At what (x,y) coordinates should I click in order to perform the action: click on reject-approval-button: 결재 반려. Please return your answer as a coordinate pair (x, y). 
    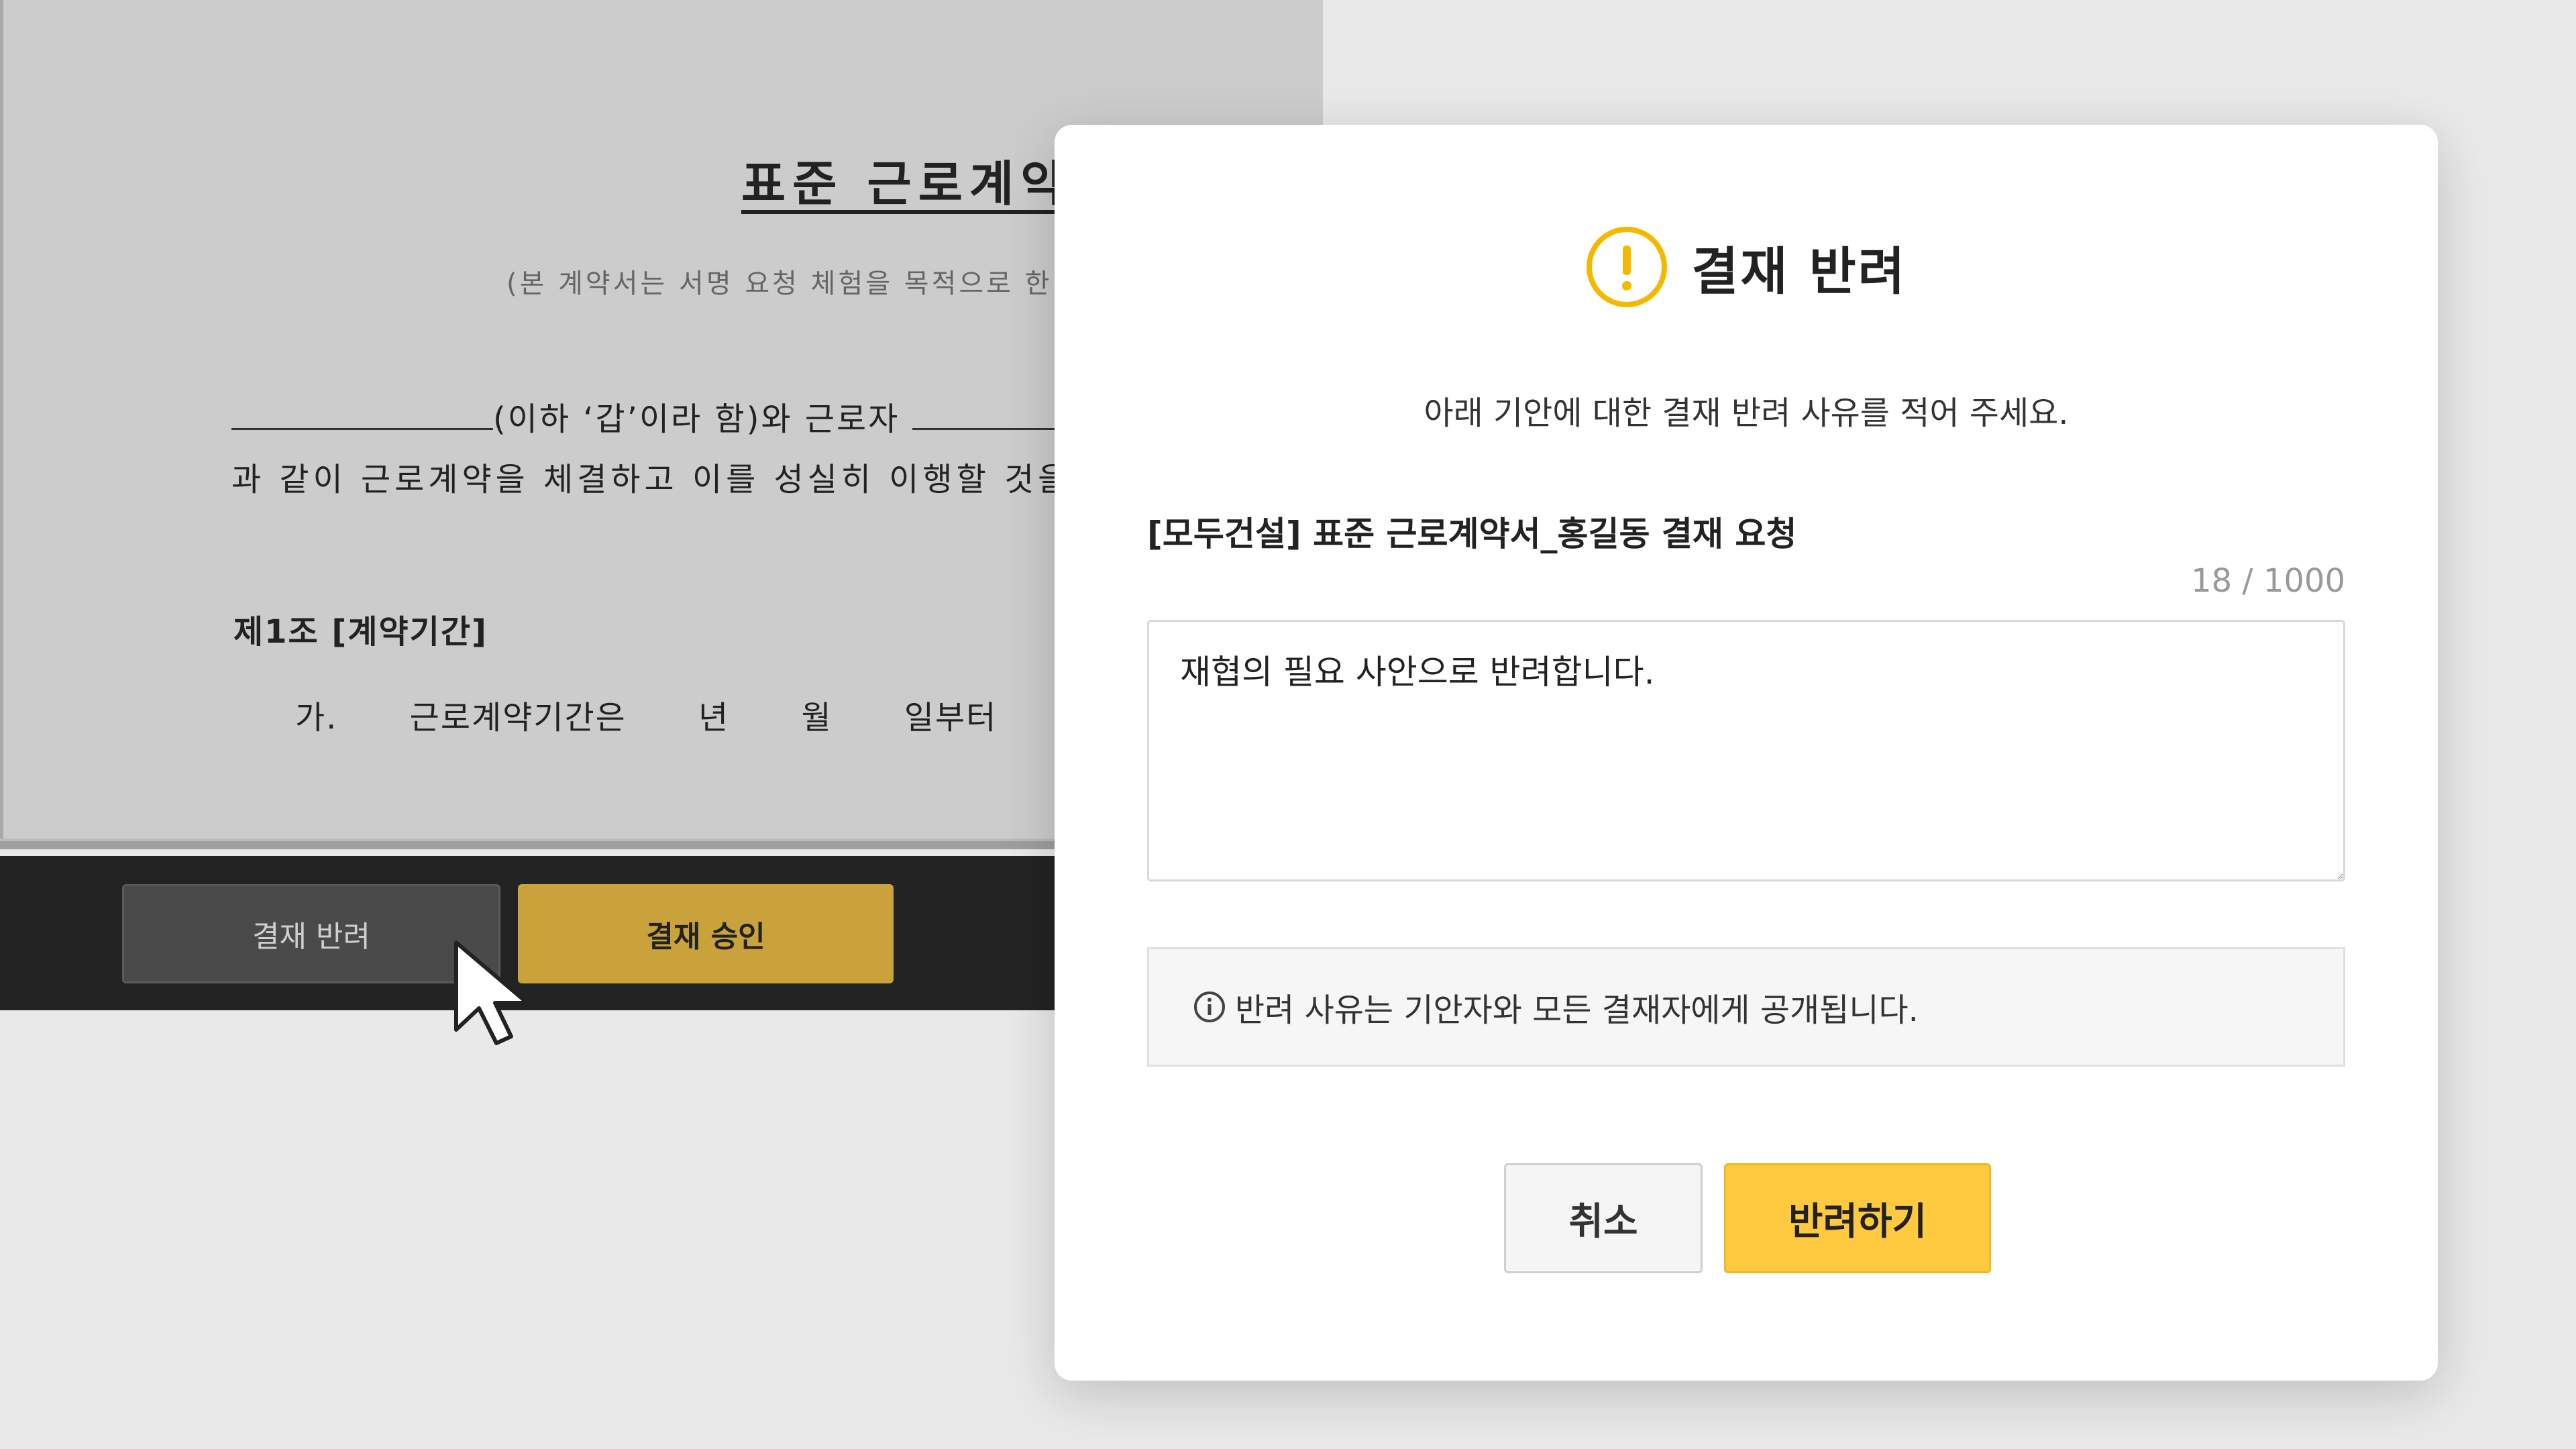
    Looking at the image, I should click on (311, 933).